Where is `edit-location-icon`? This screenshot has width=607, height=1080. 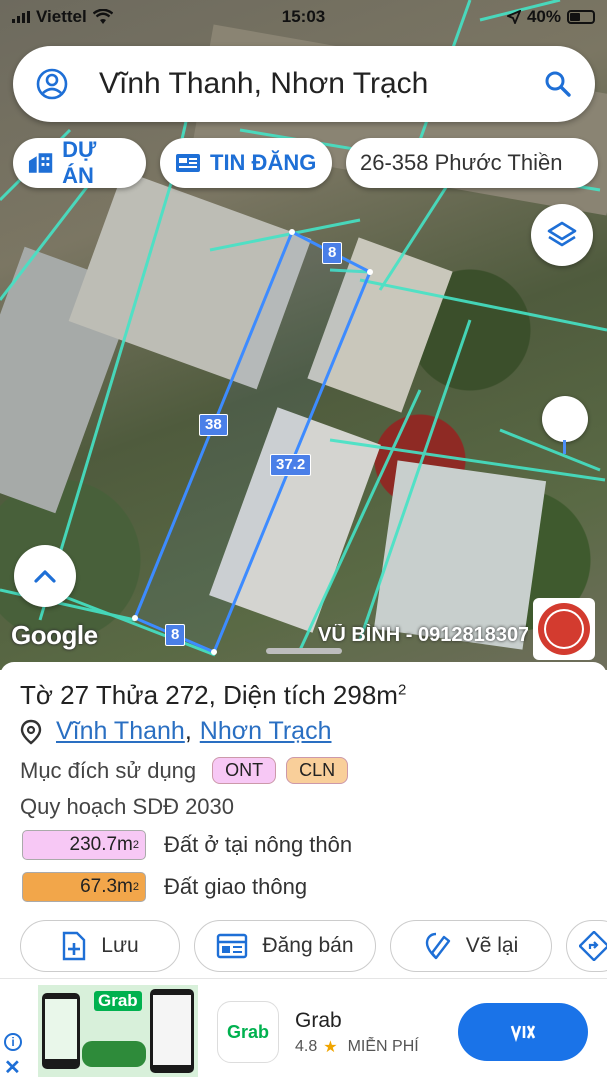 edit-location-icon is located at coordinates (437, 946).